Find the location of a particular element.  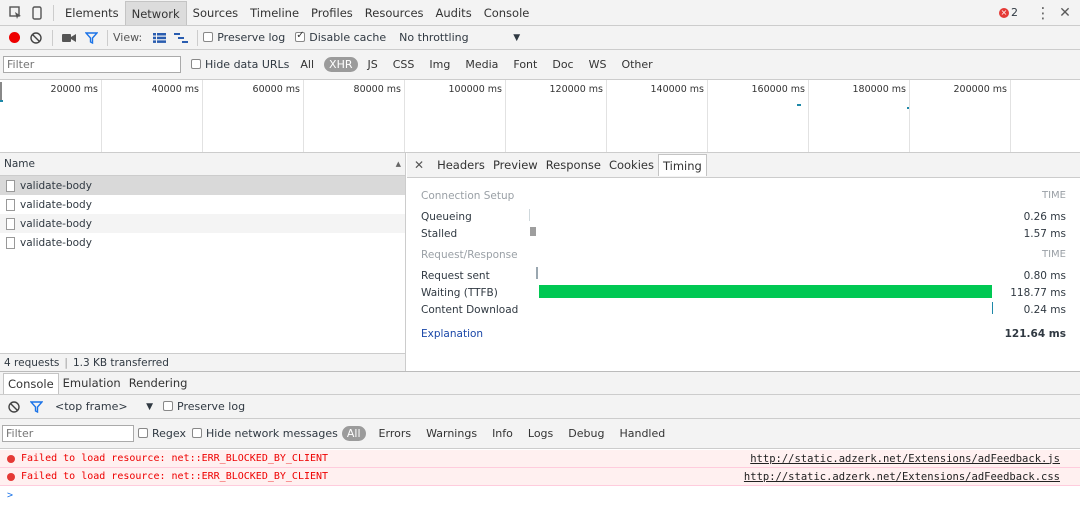

device-mode-icon is located at coordinates (37, 13).